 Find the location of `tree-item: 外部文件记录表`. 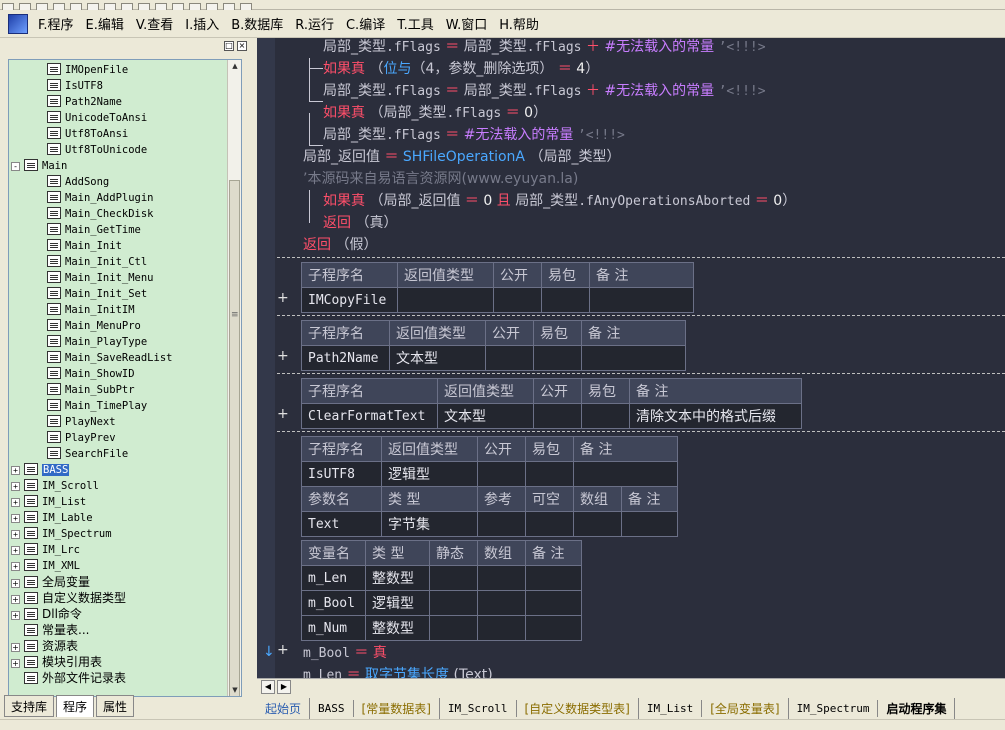

tree-item: 外部文件记录表 is located at coordinates (68, 678).